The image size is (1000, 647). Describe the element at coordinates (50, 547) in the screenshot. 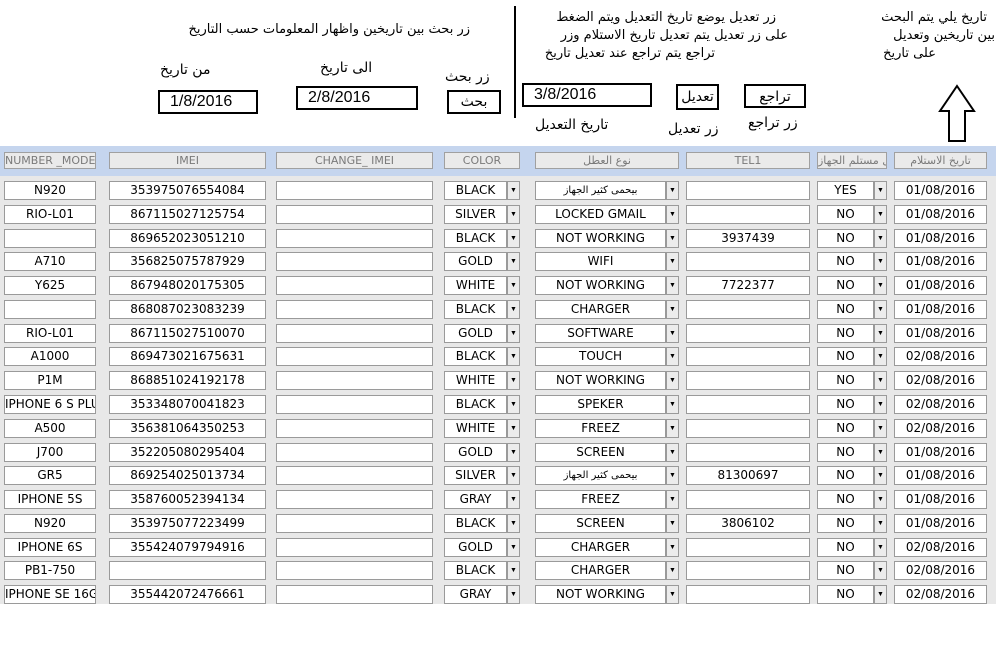

I see `model-cell: IPHONE 6S` at that location.